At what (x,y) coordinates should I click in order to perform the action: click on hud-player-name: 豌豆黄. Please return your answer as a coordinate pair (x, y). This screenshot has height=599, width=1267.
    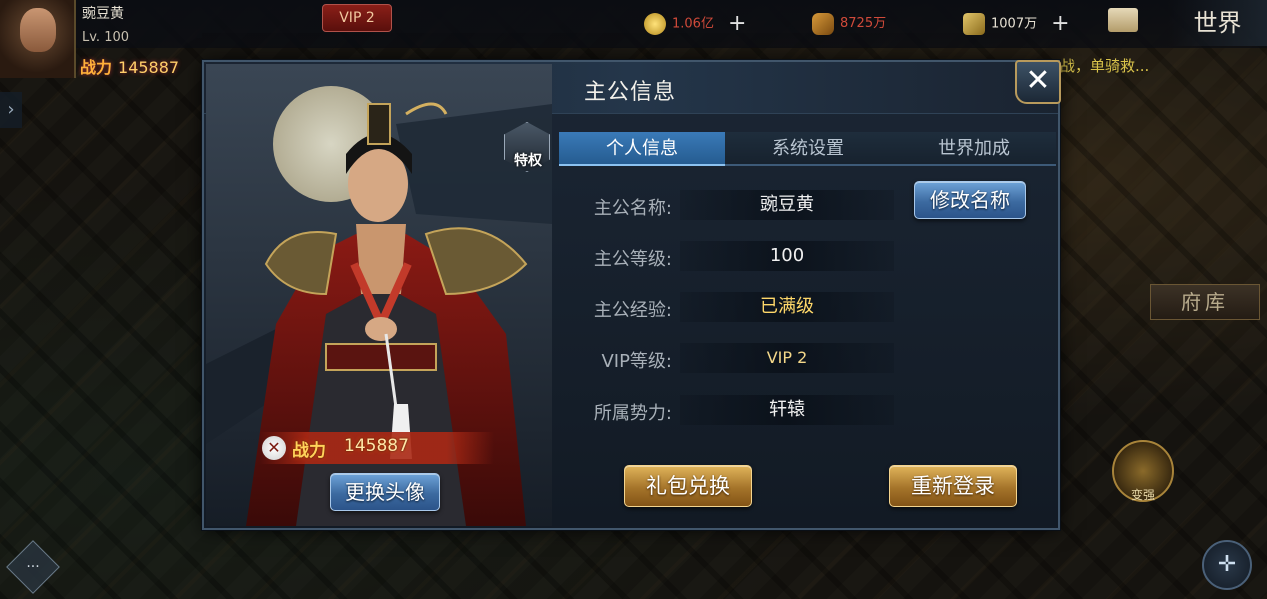
    Looking at the image, I should click on (103, 14).